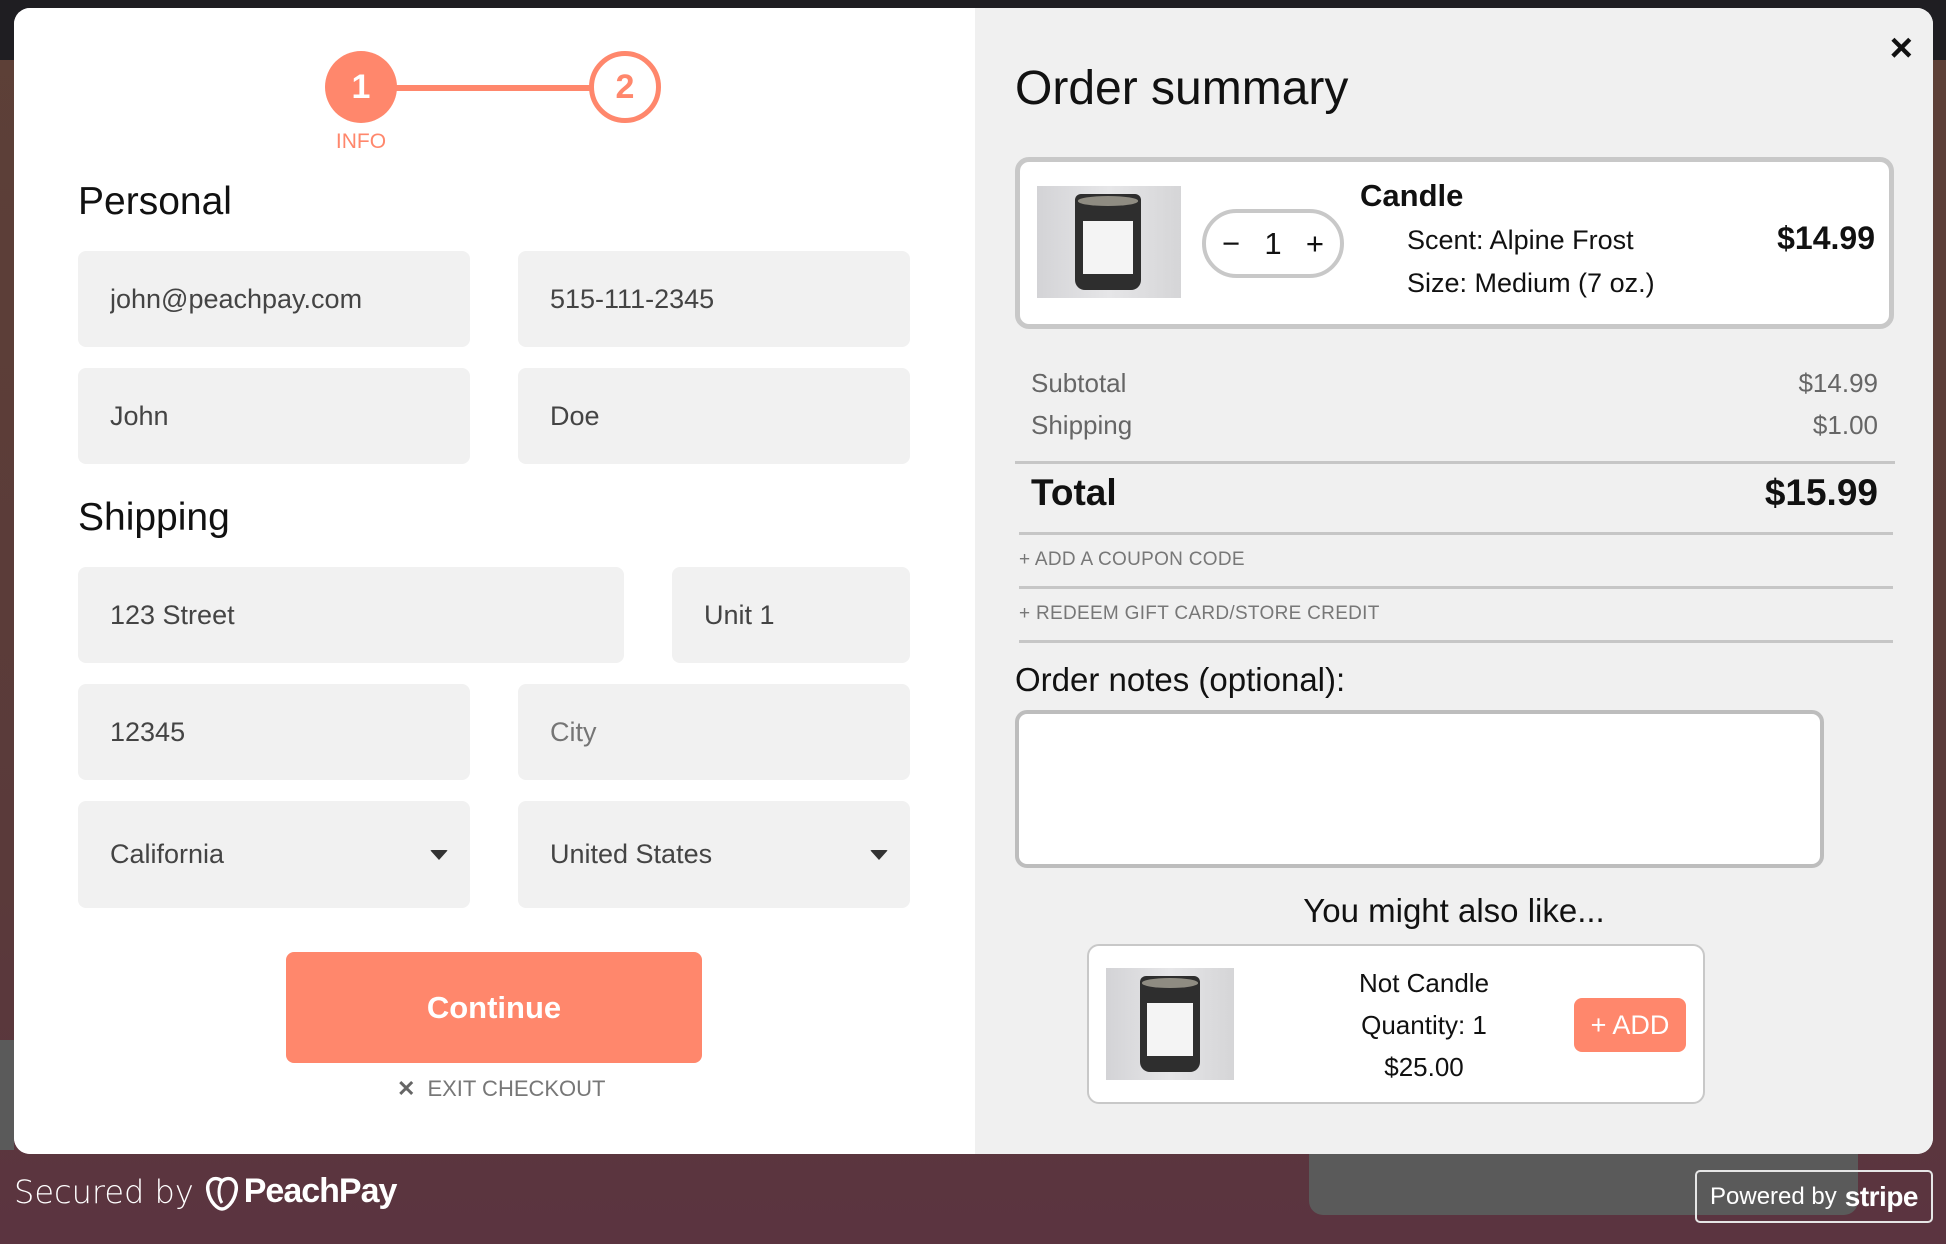 The width and height of the screenshot is (1946, 1244). I want to click on close-icon: ×, so click(1901, 48).